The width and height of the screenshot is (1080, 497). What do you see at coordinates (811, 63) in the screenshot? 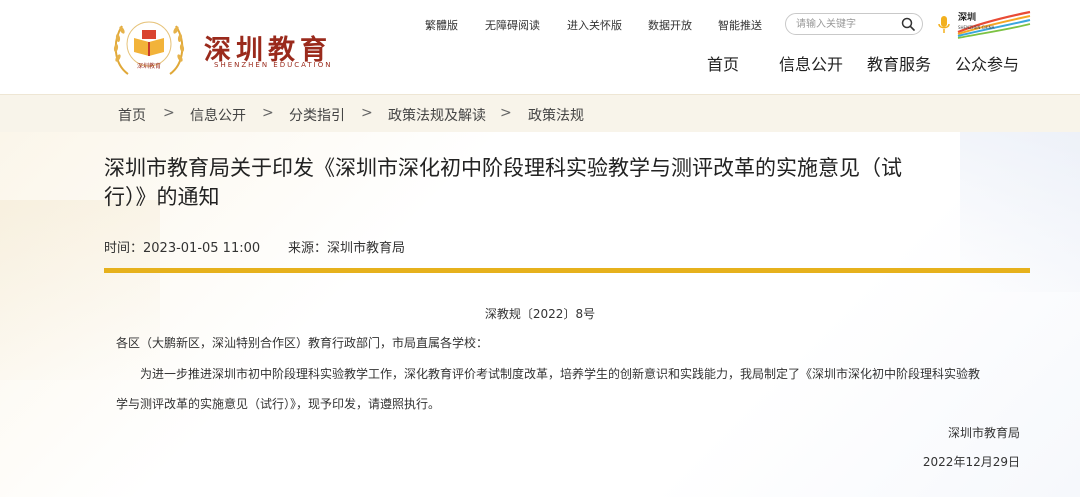
I see `nav-info-disclosure: 信息公开` at bounding box center [811, 63].